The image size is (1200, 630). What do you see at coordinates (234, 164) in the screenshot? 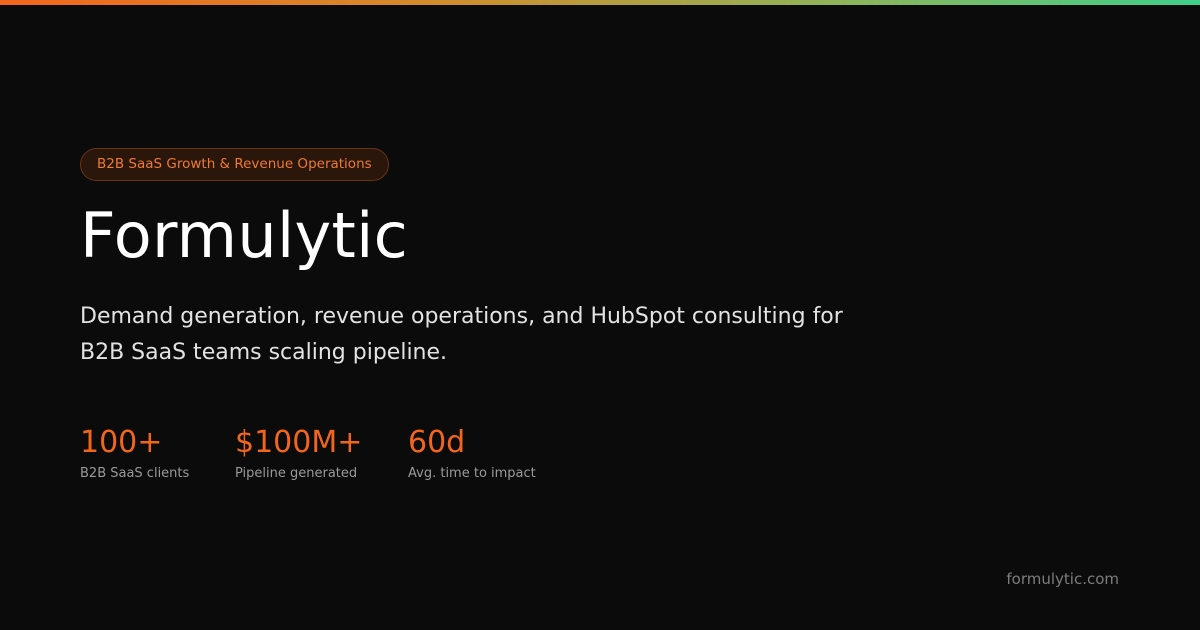
I see `category-badge: B2B SaaS Growth & Revenue Operations` at bounding box center [234, 164].